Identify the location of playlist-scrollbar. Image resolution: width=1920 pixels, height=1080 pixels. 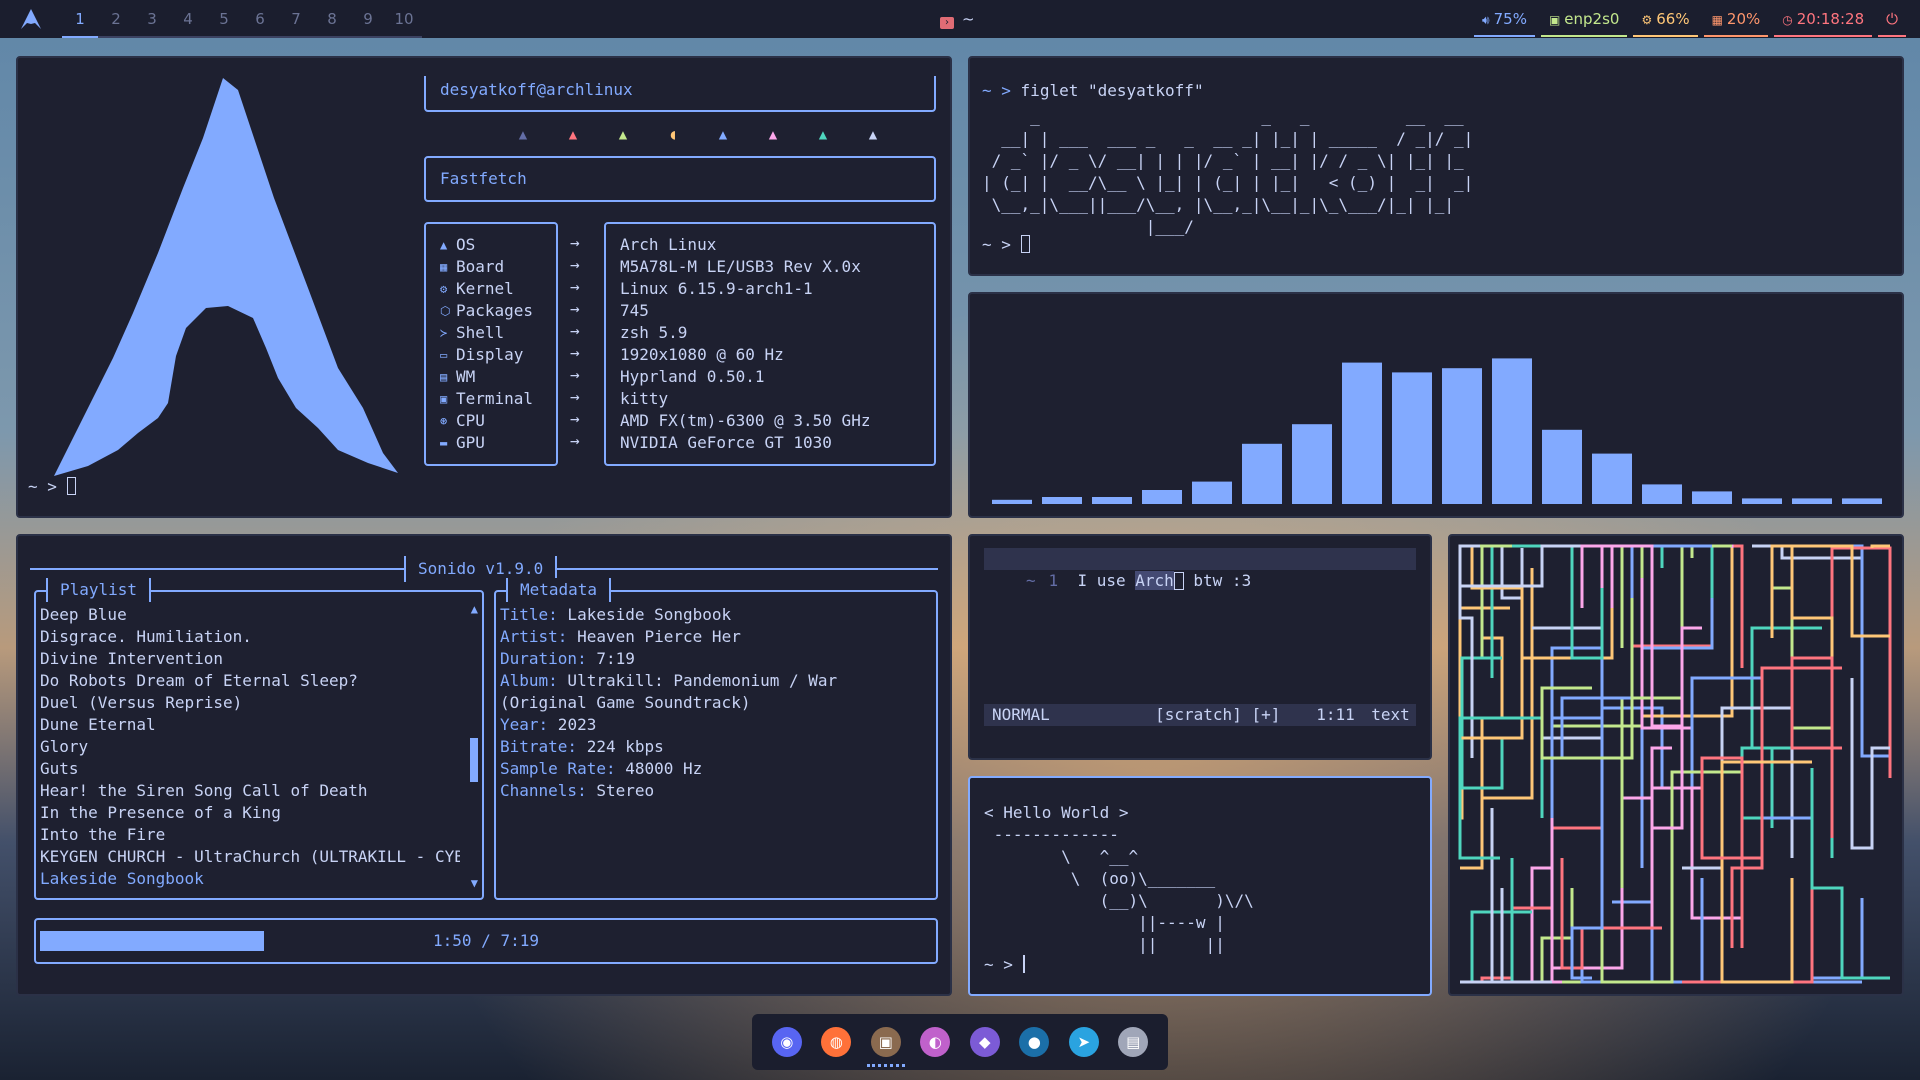
(474, 760).